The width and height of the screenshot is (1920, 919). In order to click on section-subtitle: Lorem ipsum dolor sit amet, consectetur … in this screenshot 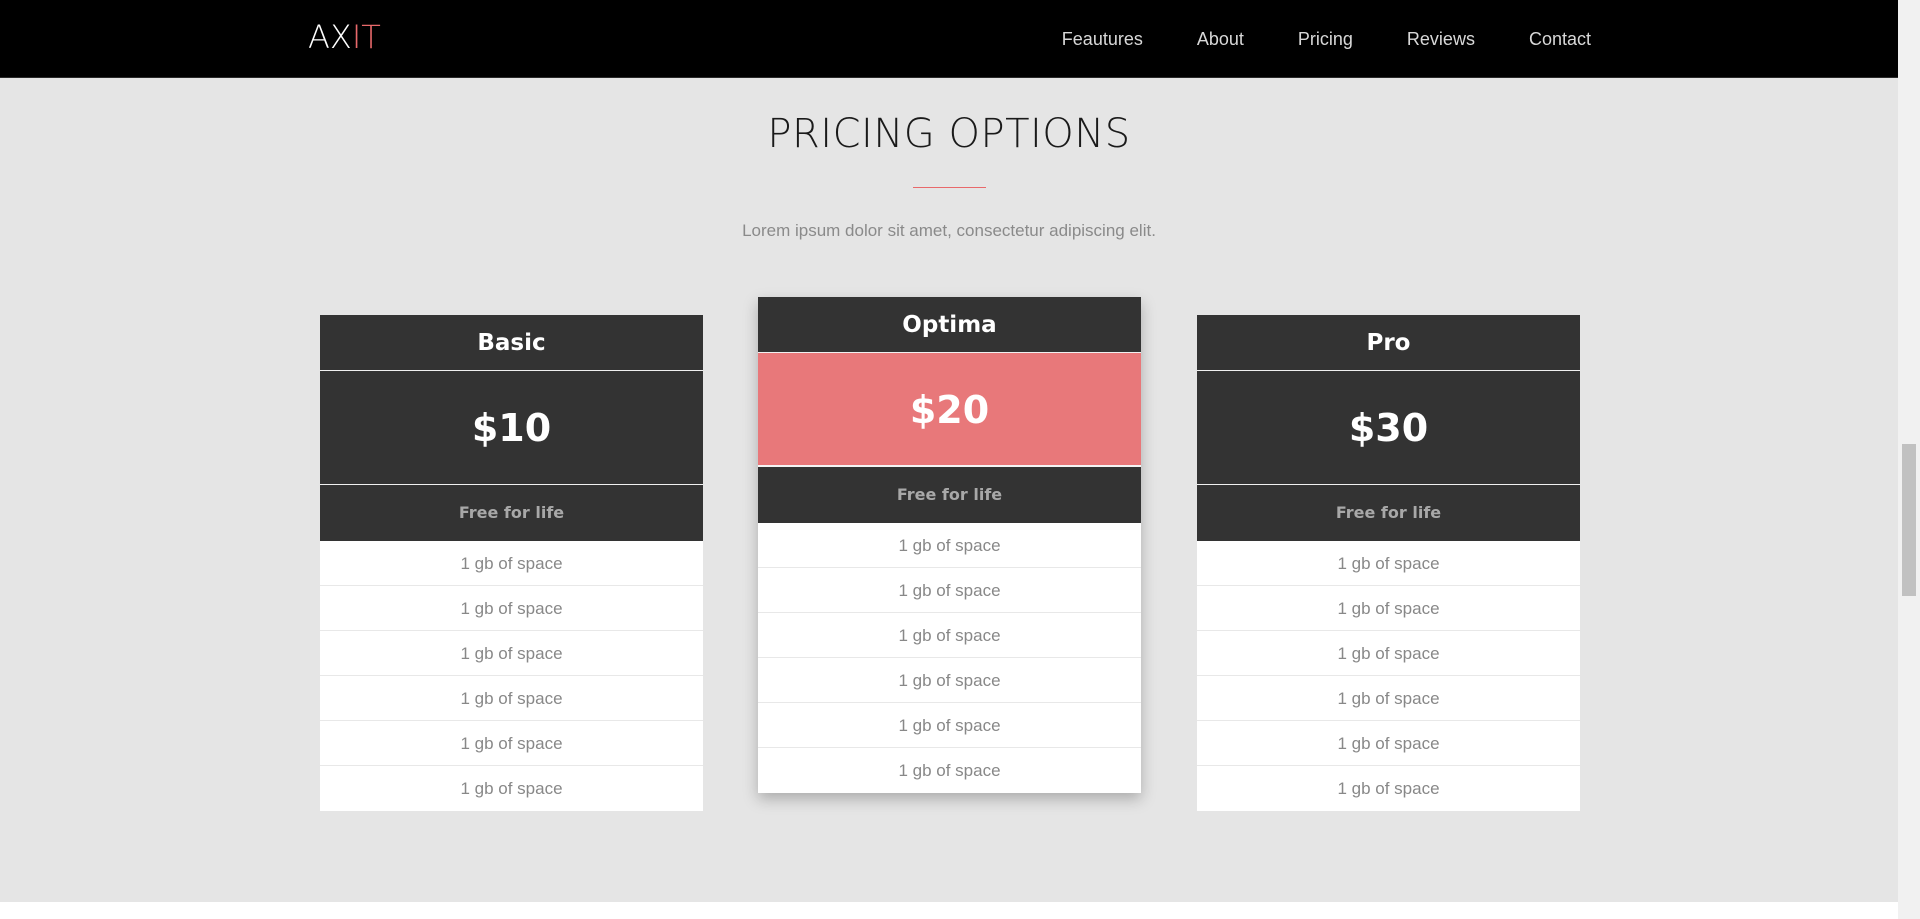, I will do `click(949, 230)`.